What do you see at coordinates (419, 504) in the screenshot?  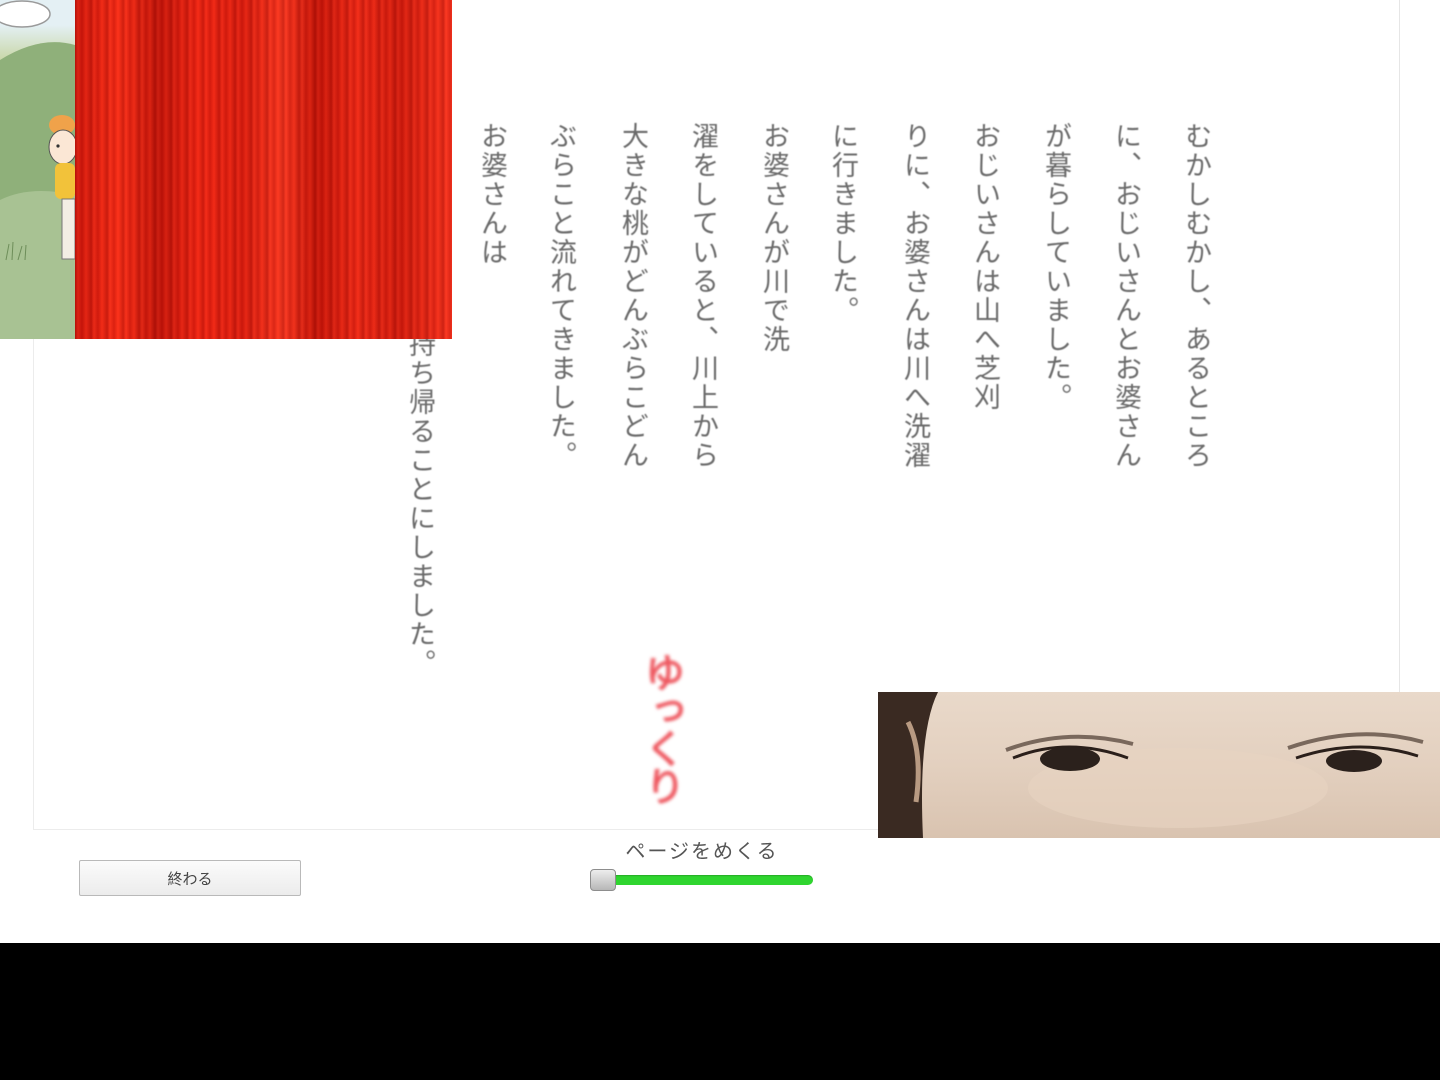 I see `story-text-column-partially-hidden: 持ち帰ることにしました。` at bounding box center [419, 504].